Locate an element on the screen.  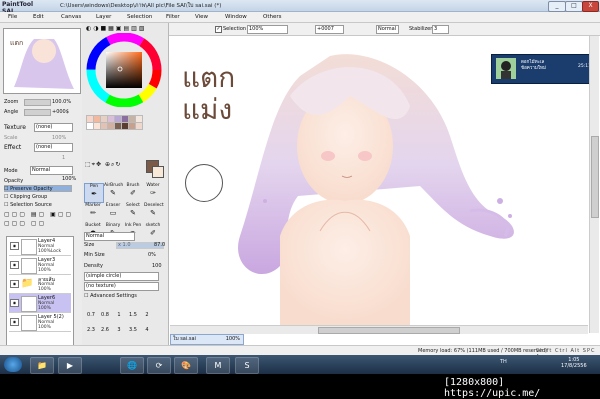
system-clock: 1:05 17/8/2556 is located at coordinates (574, 363).